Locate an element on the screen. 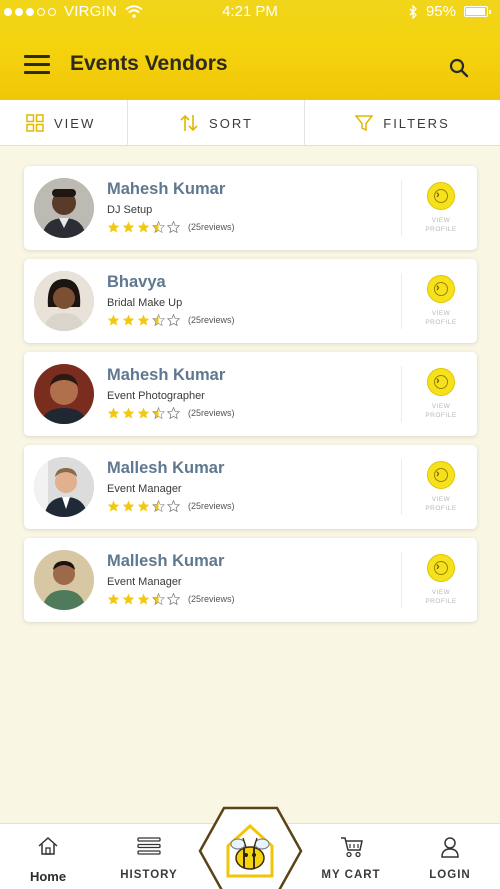 The height and width of the screenshot is (889, 500). list-icon is located at coordinates (149, 846).